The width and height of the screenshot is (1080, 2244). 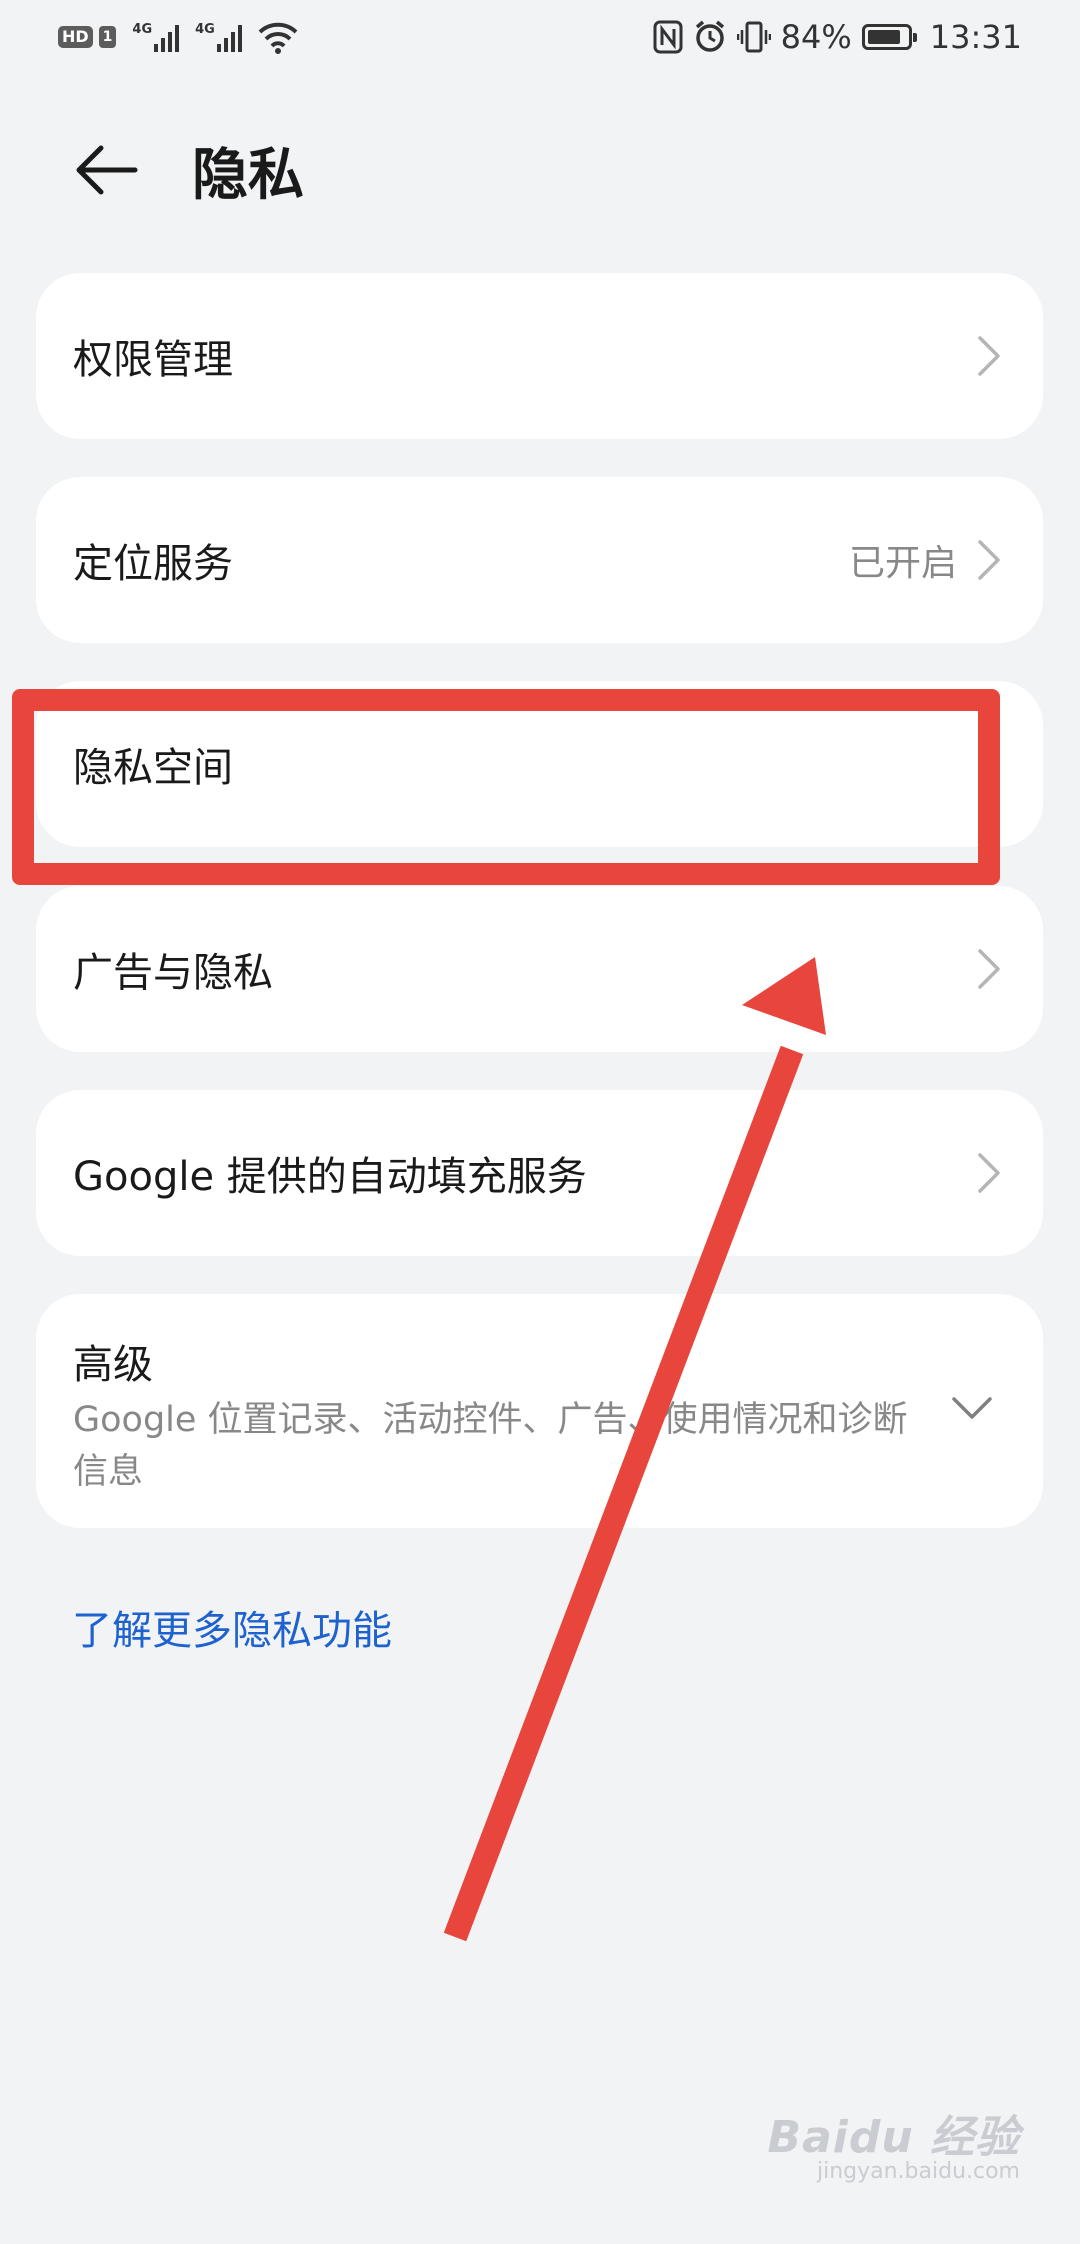 I want to click on watermark-main: Baidu 经验, so click(x=893, y=2137).